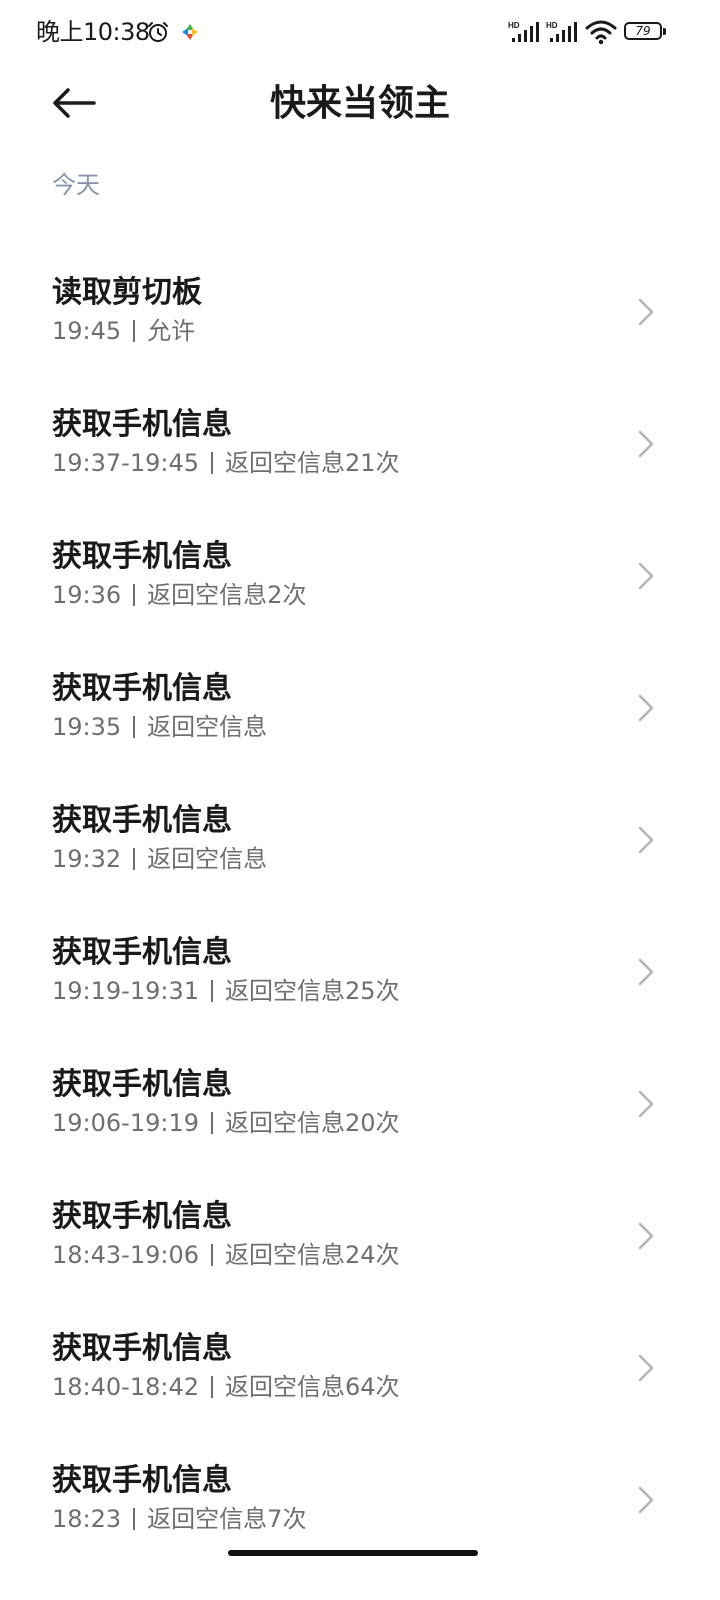 The height and width of the screenshot is (1600, 720). Describe the element at coordinates (76, 185) in the screenshot. I see `section-date-label: 今天` at that location.